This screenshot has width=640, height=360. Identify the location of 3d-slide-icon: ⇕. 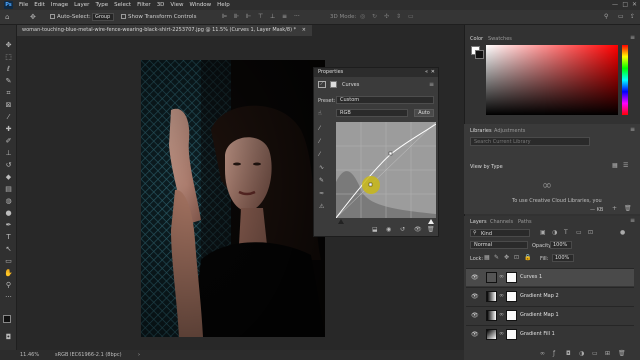
(398, 16).